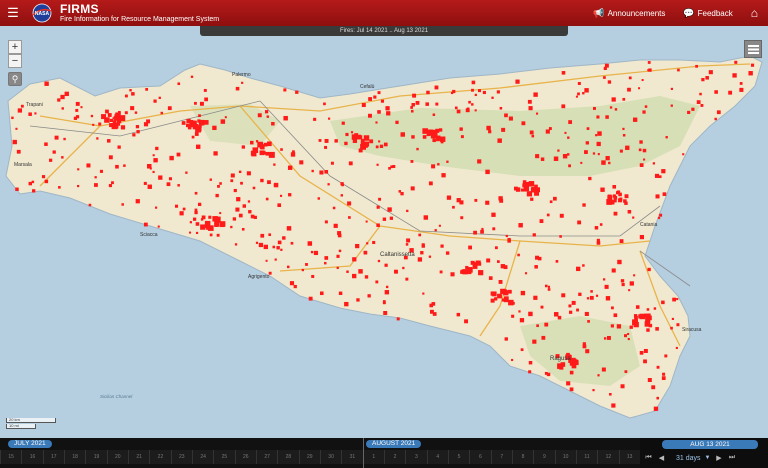 The height and width of the screenshot is (468, 768). What do you see at coordinates (15, 79) in the screenshot?
I see `locate-icon: ⚲` at bounding box center [15, 79].